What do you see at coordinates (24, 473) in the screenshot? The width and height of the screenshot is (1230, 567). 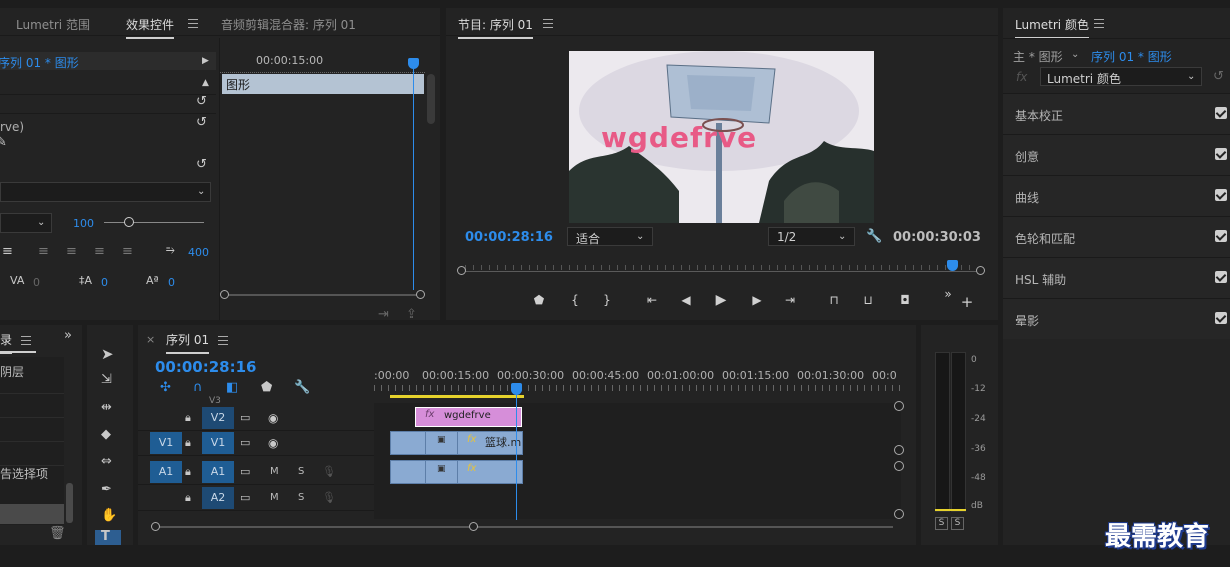 I see `list-item: 告选择项` at bounding box center [24, 473].